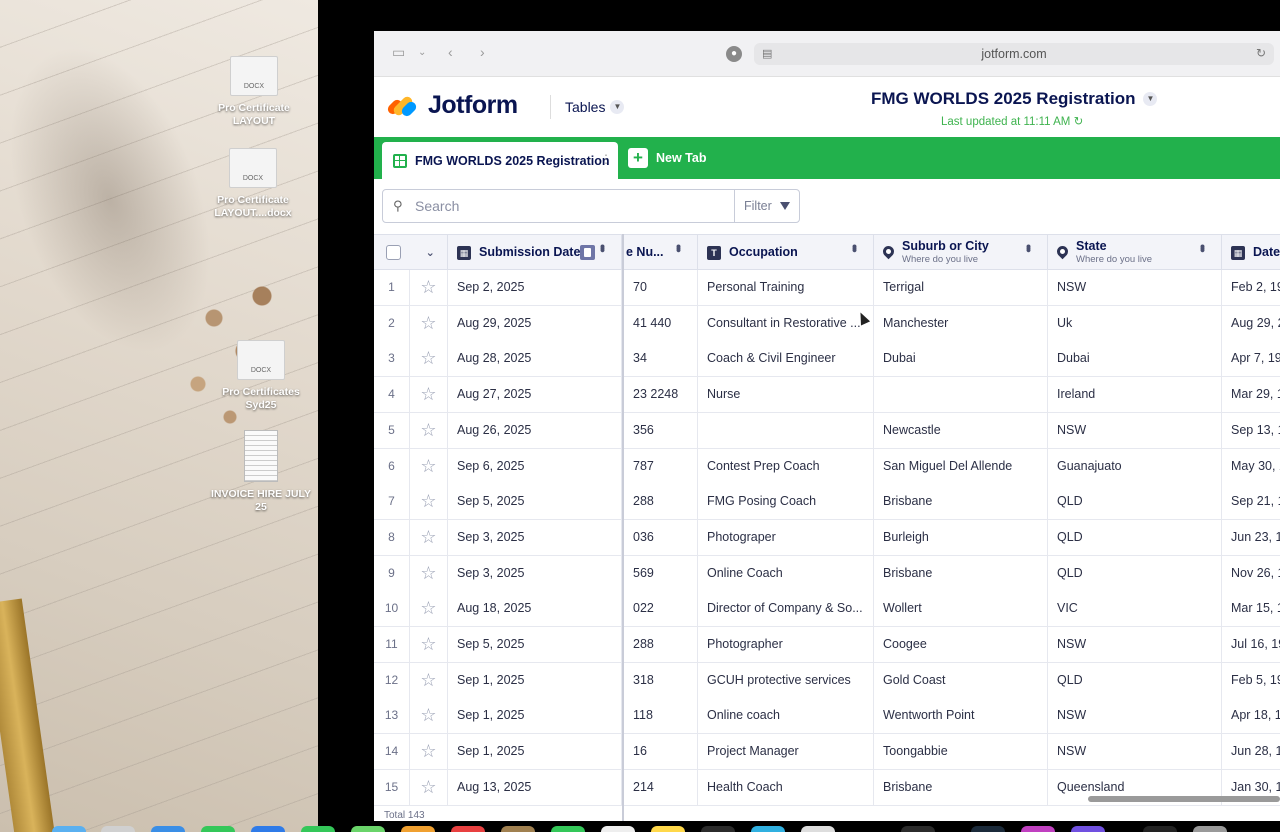  Describe the element at coordinates (1251, 537) in the screenshot. I see `cell-date: Jun 23, 19` at that location.